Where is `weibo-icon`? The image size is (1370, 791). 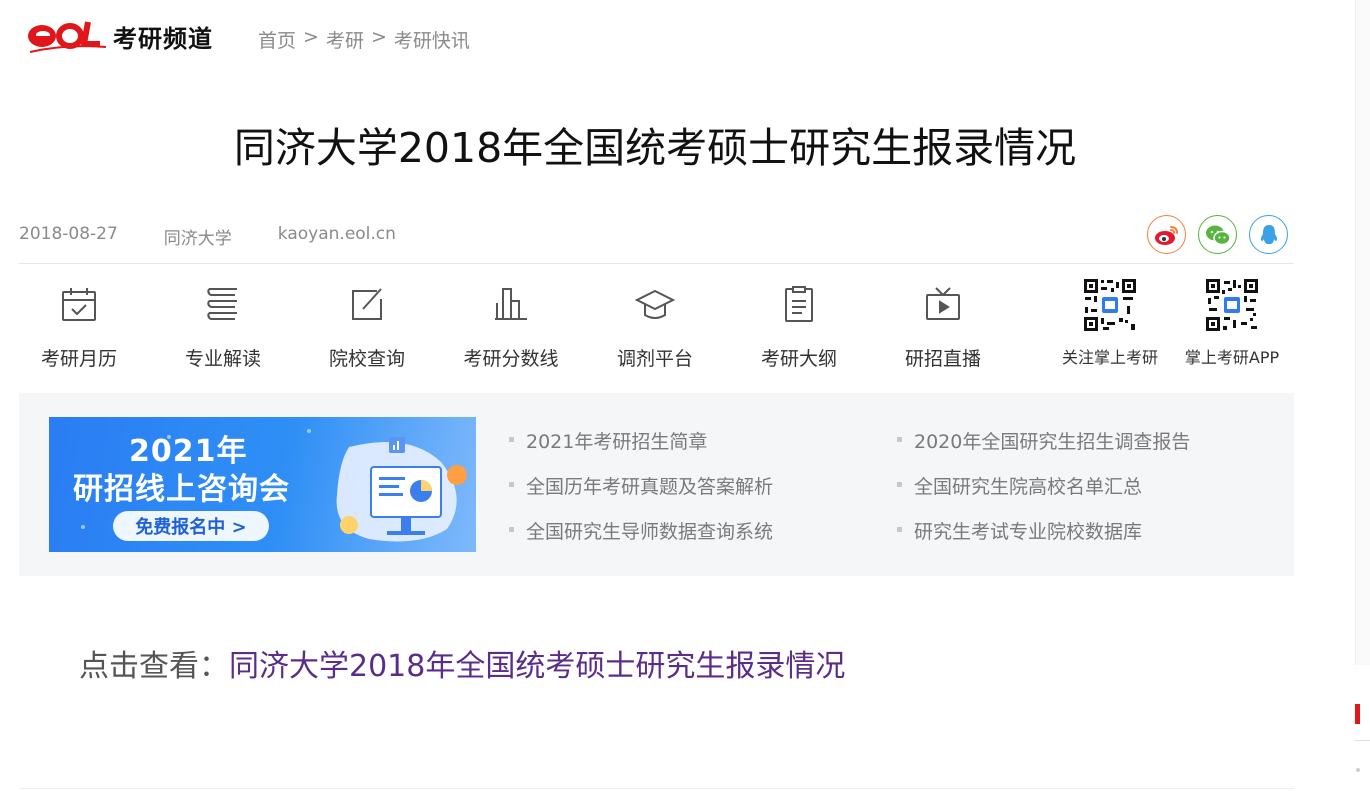
weibo-icon is located at coordinates (1166, 235).